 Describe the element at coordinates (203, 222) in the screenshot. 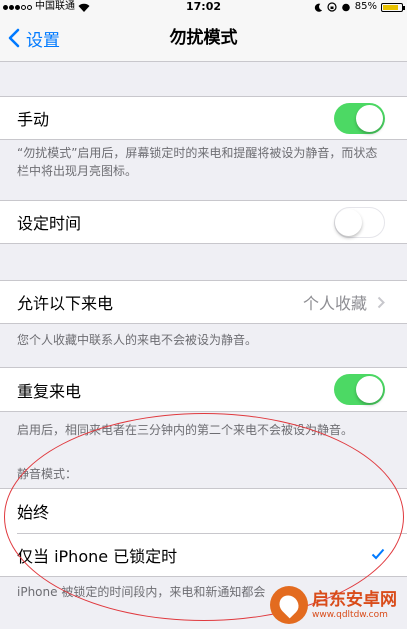

I see `scheduled-row: 设定时间` at that location.